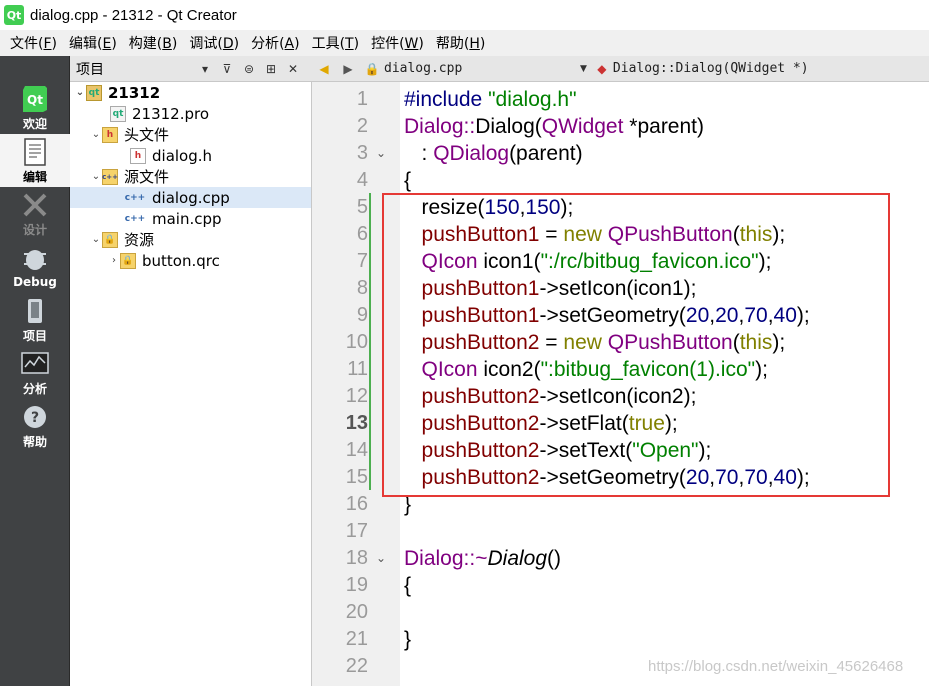  Describe the element at coordinates (356, 396) in the screenshot. I see `line-number: 12` at that location.